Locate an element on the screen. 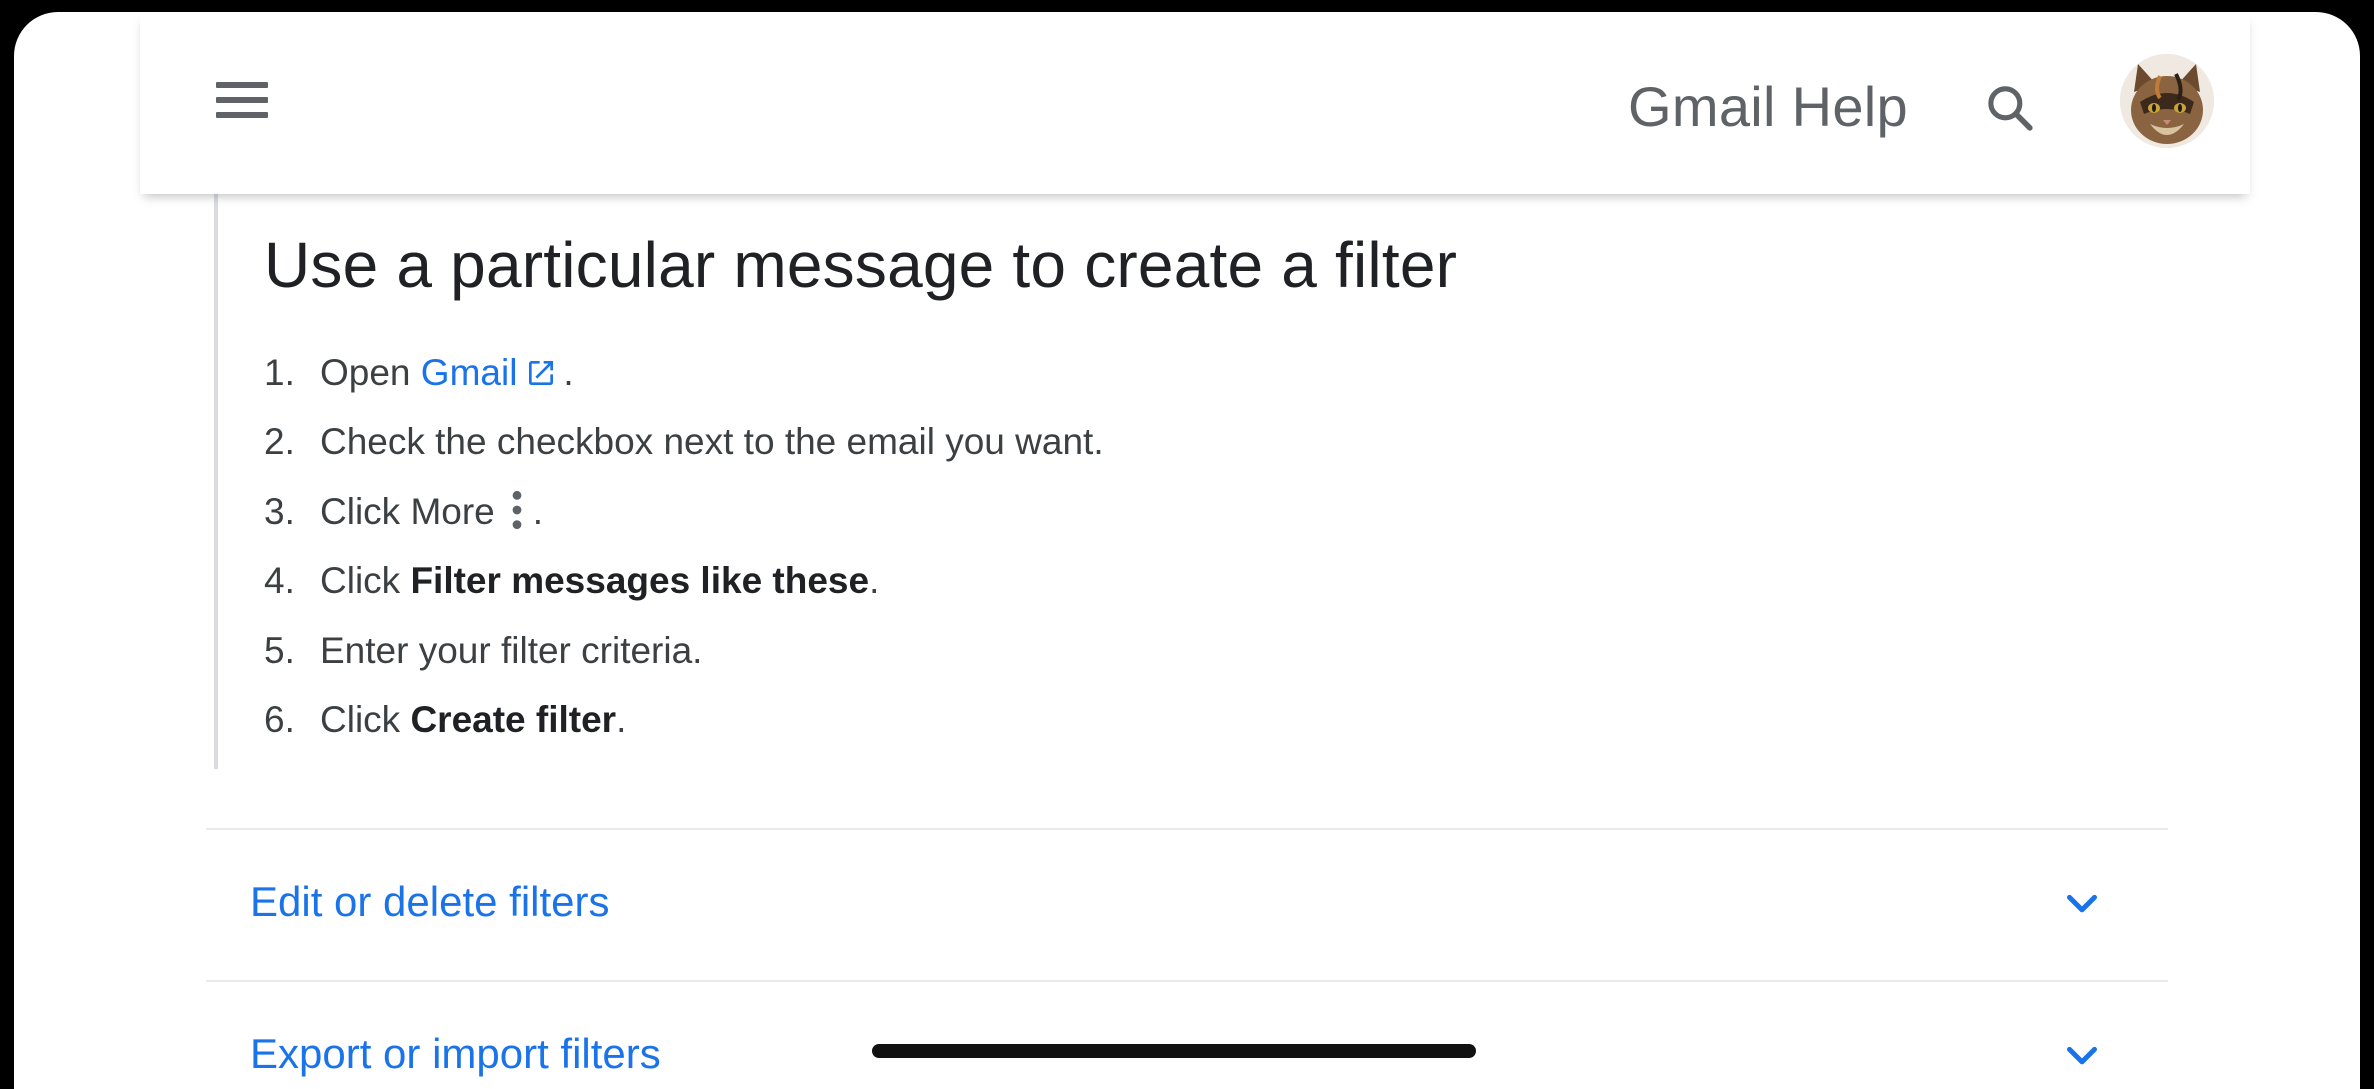  accordion-export-or-import-filters: Export or import filters is located at coordinates (1187, 1034).